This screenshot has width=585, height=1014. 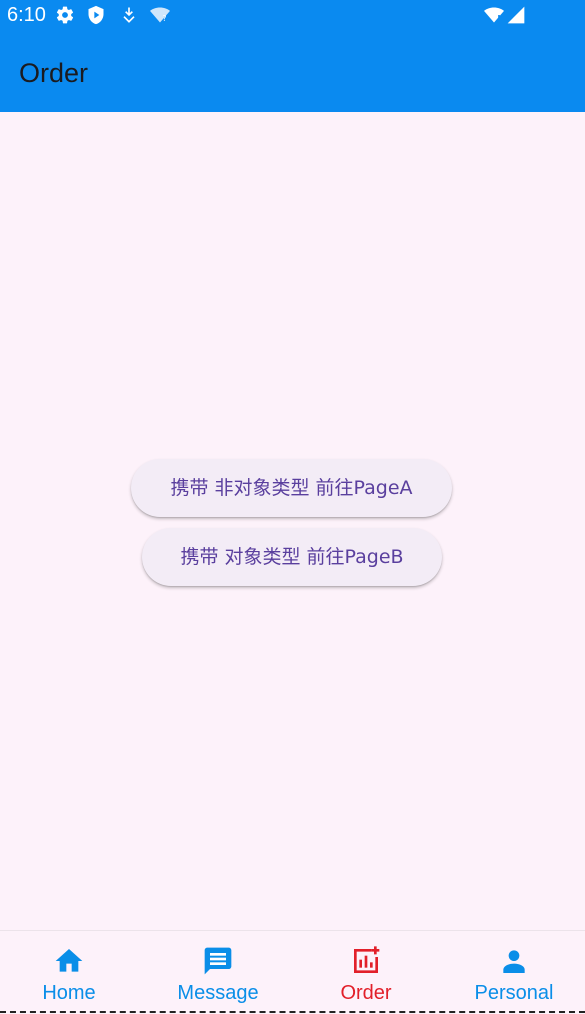 I want to click on nav-item-order: Order, so click(x=366, y=971).